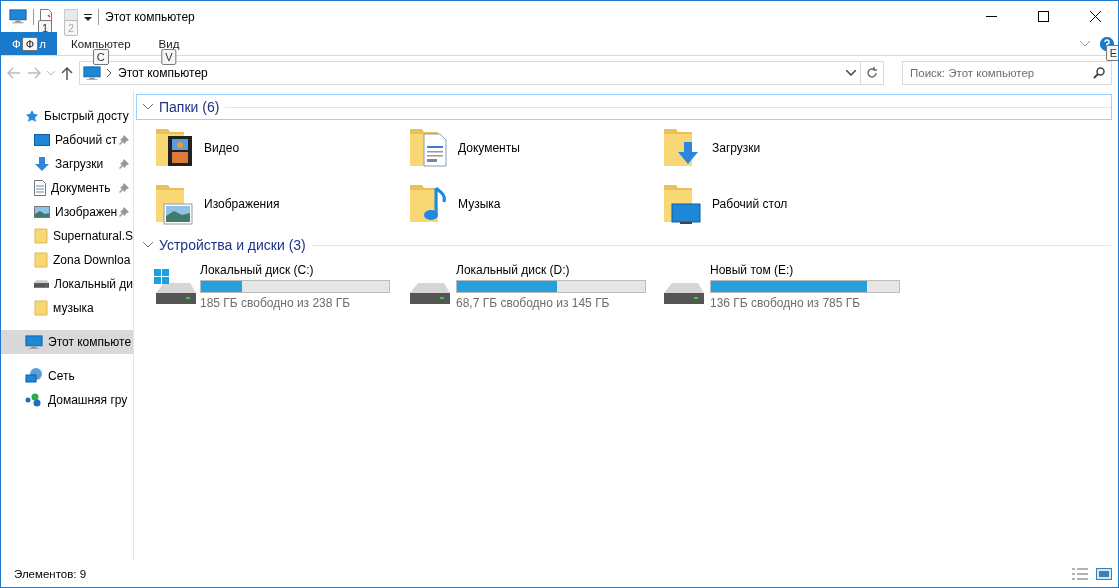 The height and width of the screenshot is (588, 1119). What do you see at coordinates (1085, 43) in the screenshot?
I see `expand-ribbon-icon` at bounding box center [1085, 43].